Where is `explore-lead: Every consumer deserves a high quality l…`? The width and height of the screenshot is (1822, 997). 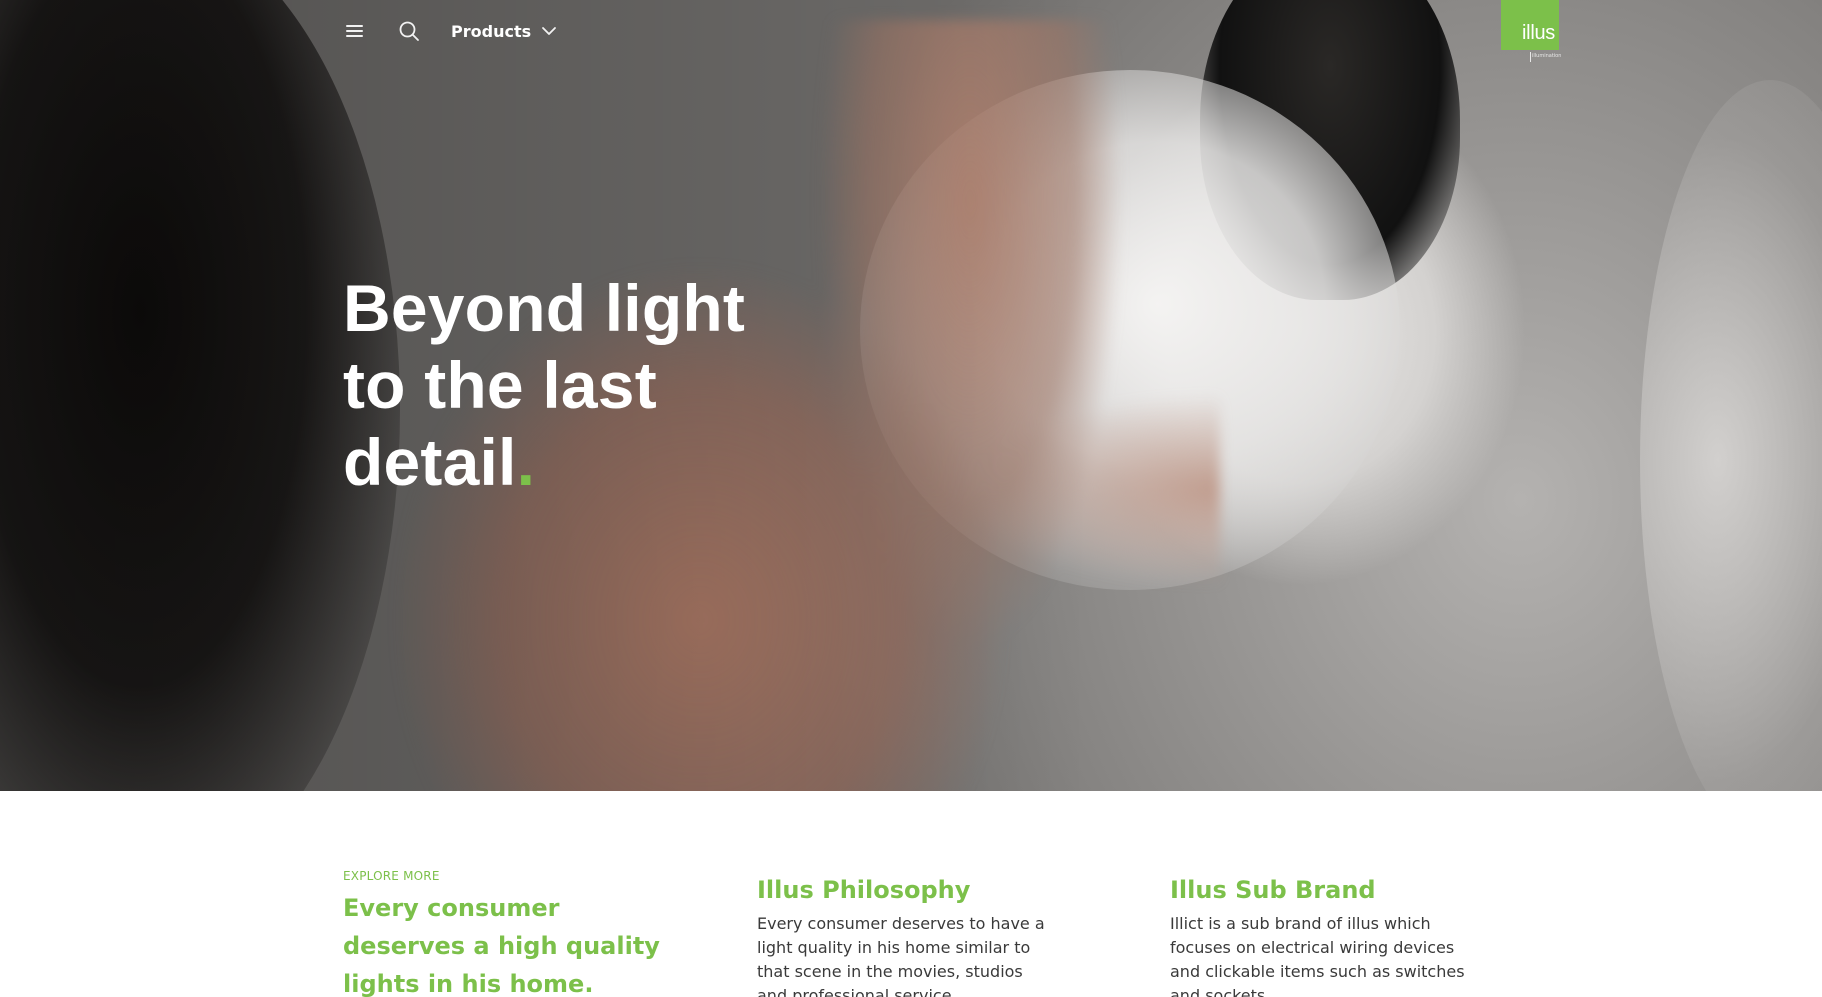
explore-lead: Every consumer deserves a high quality l… is located at coordinates (501, 945).